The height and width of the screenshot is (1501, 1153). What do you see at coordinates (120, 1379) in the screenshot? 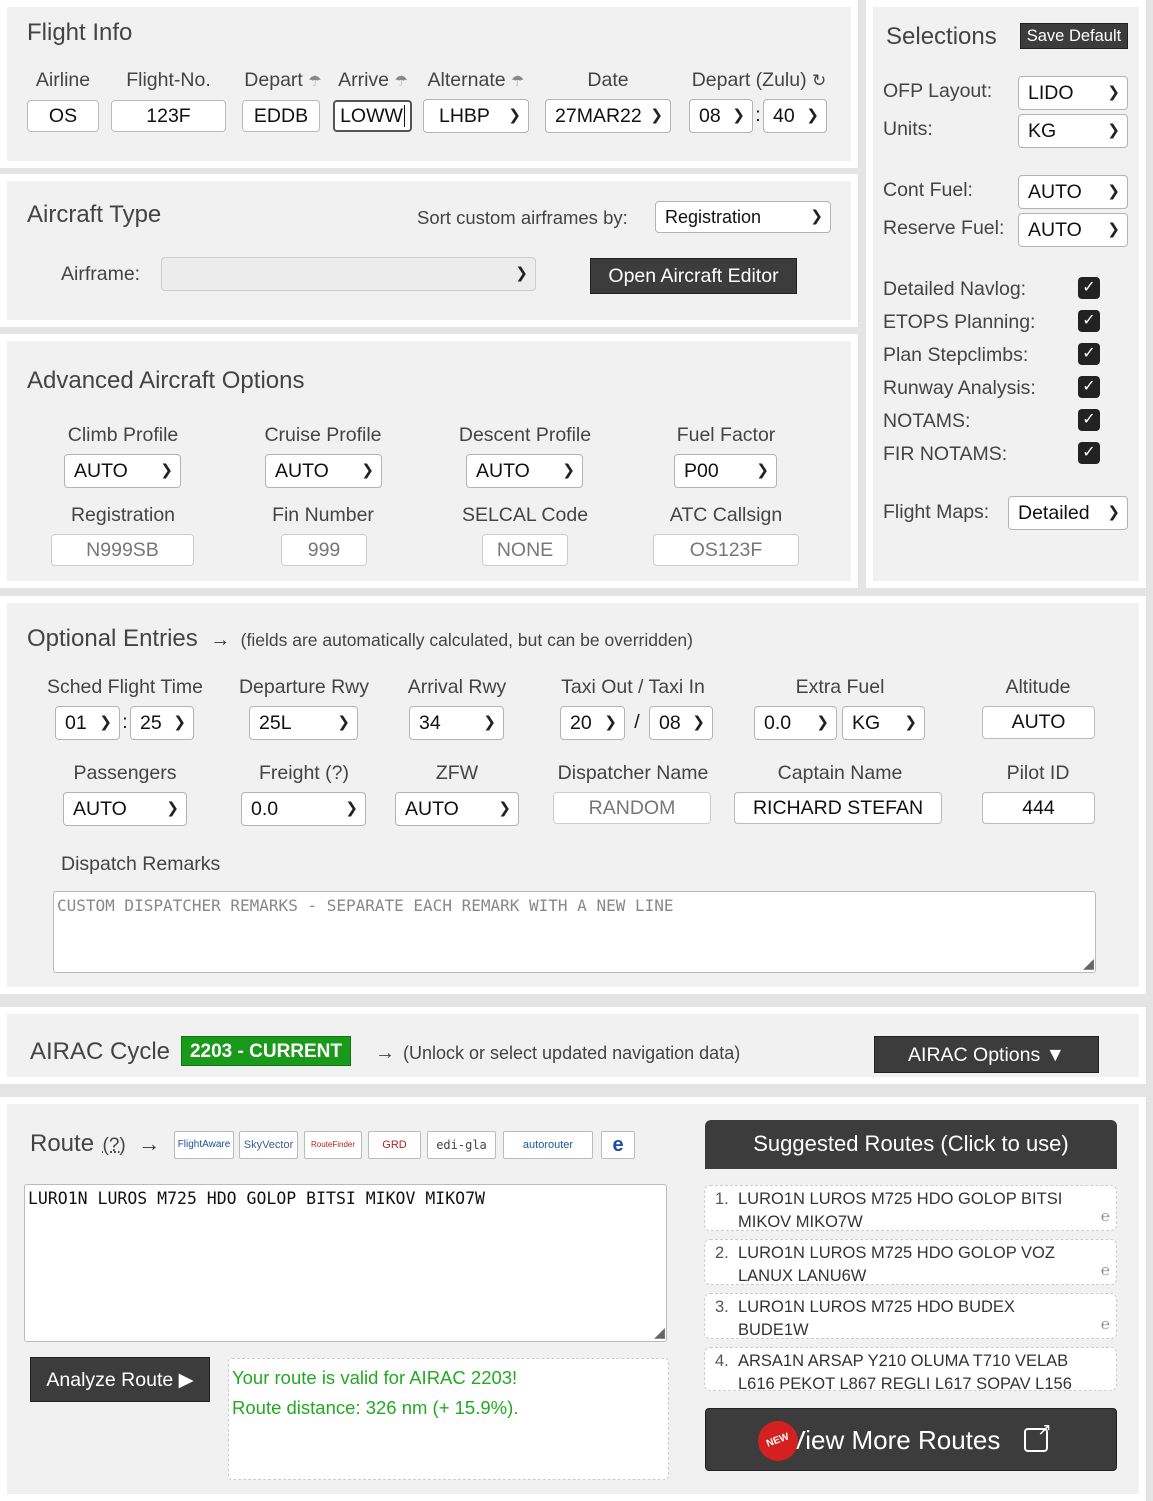
I see `analyze-route-button: Analyze Route ▶` at bounding box center [120, 1379].